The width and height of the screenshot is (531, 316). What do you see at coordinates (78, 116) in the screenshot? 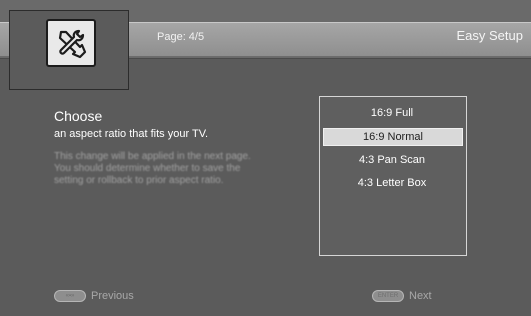
I see `prompt-heading: Choose` at bounding box center [78, 116].